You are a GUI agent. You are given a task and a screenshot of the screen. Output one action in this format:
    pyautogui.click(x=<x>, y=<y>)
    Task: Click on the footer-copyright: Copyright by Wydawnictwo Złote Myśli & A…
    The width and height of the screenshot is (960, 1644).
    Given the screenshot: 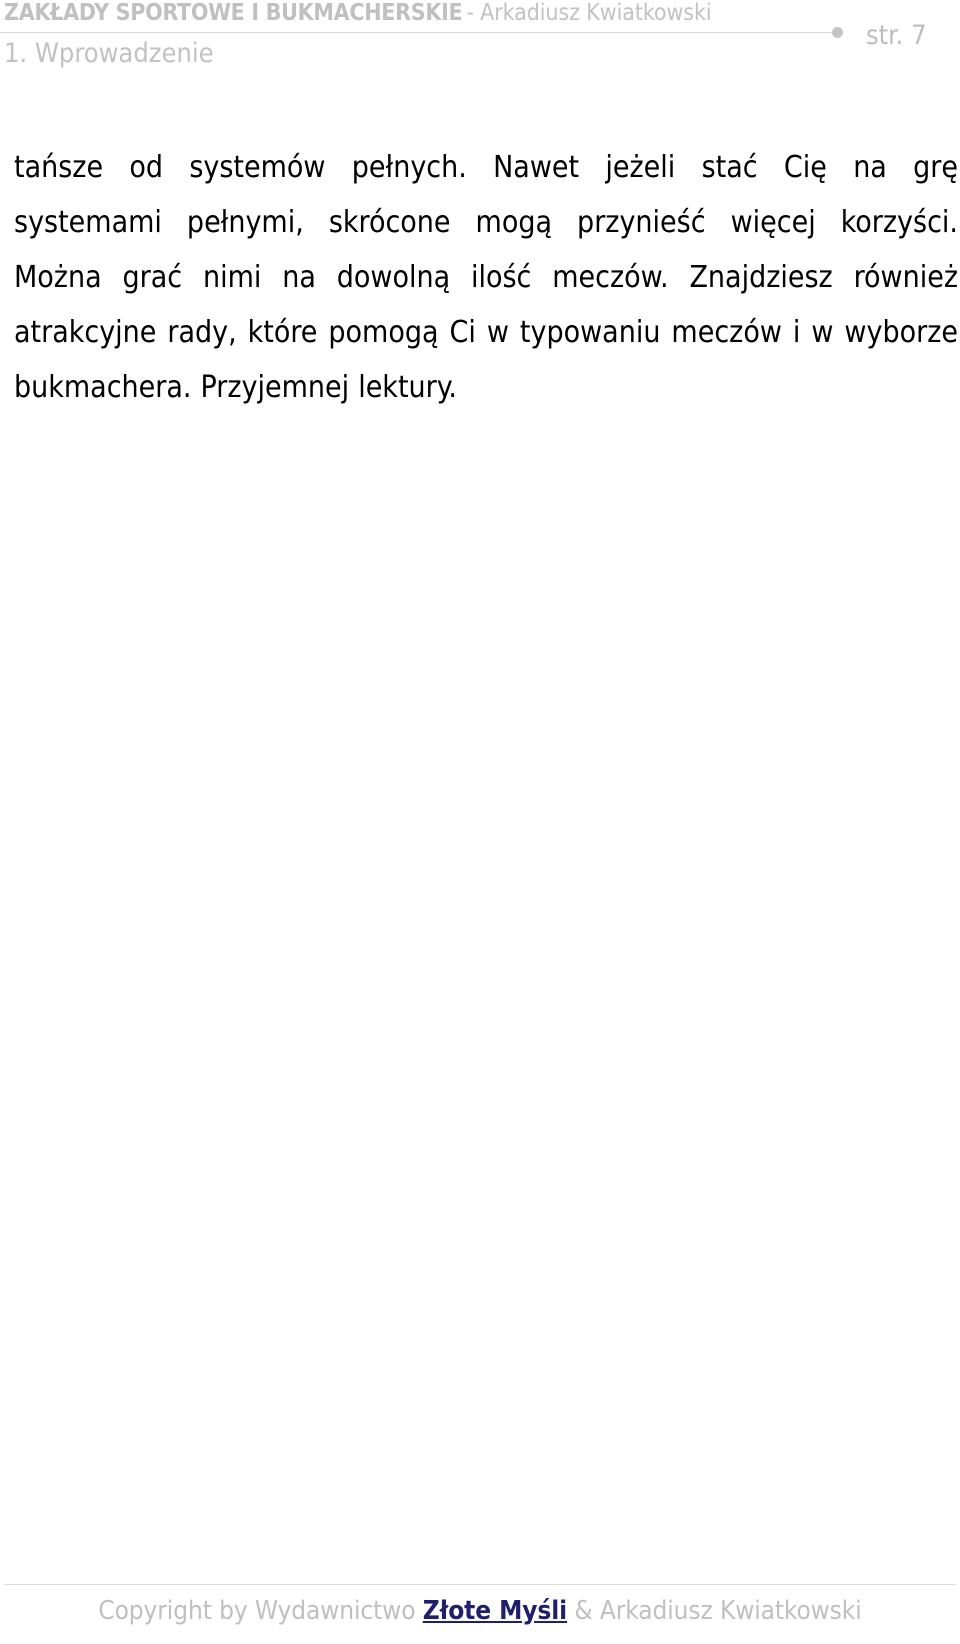 What is the action you would take?
    pyautogui.click(x=480, y=1611)
    